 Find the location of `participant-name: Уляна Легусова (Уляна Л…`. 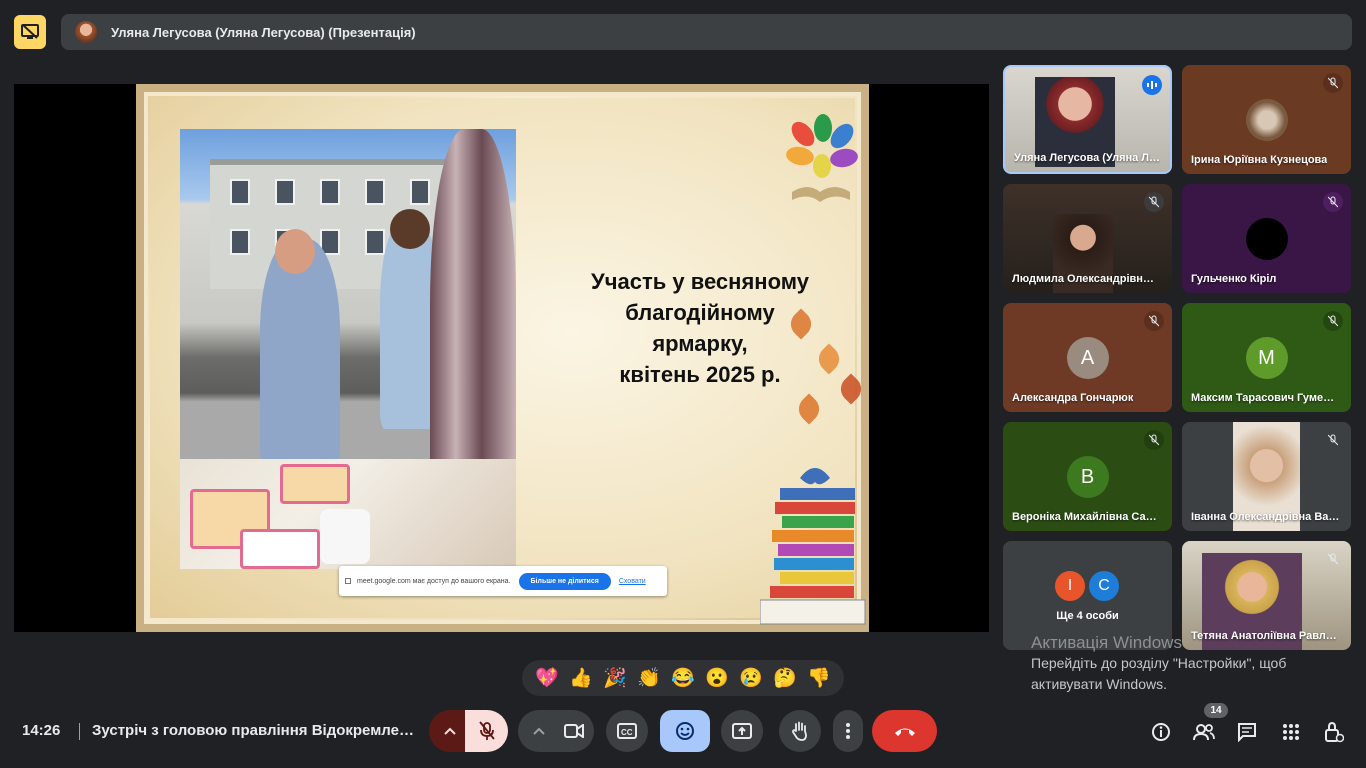

participant-name: Уляна Легусова (Уляна Л… is located at coordinates (1087, 158).